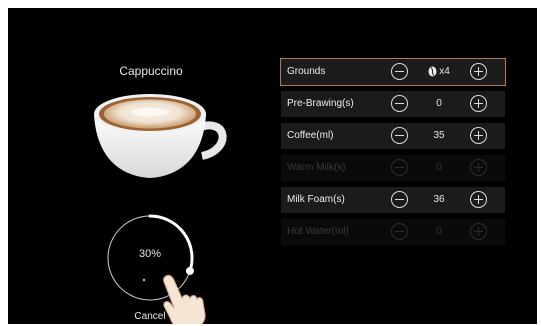 The height and width of the screenshot is (326, 541). I want to click on progress-arc, so click(171, 243).